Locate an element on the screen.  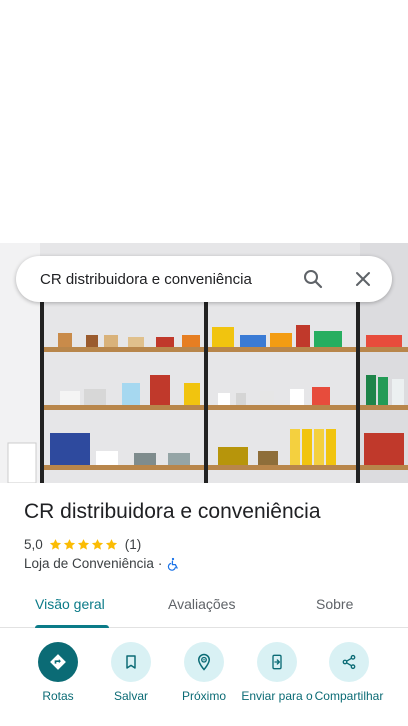
directions-button: Rotas is located at coordinates (58, 672).